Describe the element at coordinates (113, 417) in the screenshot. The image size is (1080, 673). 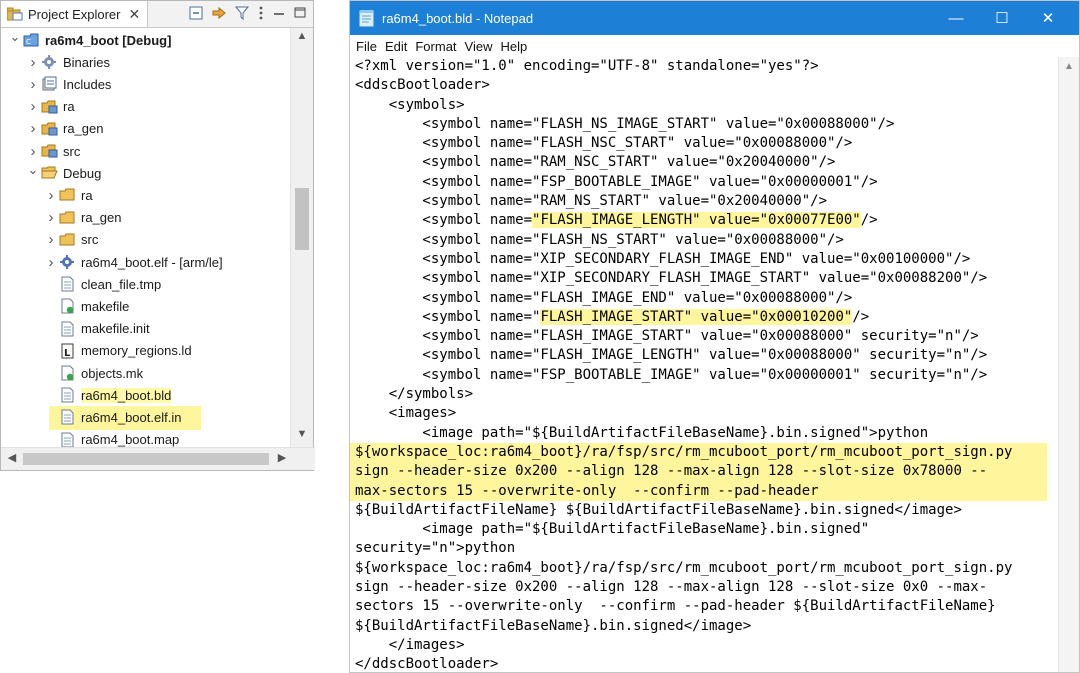
I see `tree-item: ra6m4_boot.elf.in` at that location.